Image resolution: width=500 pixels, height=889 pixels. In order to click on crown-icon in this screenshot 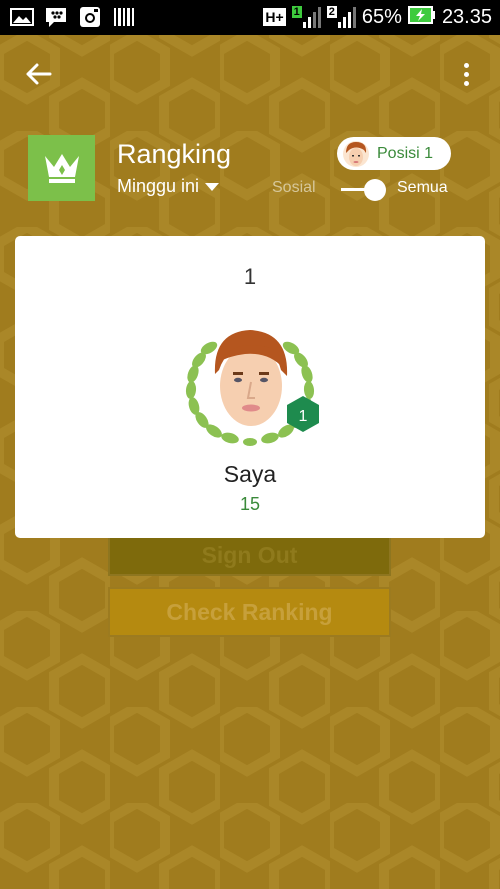, I will do `click(61, 168)`.